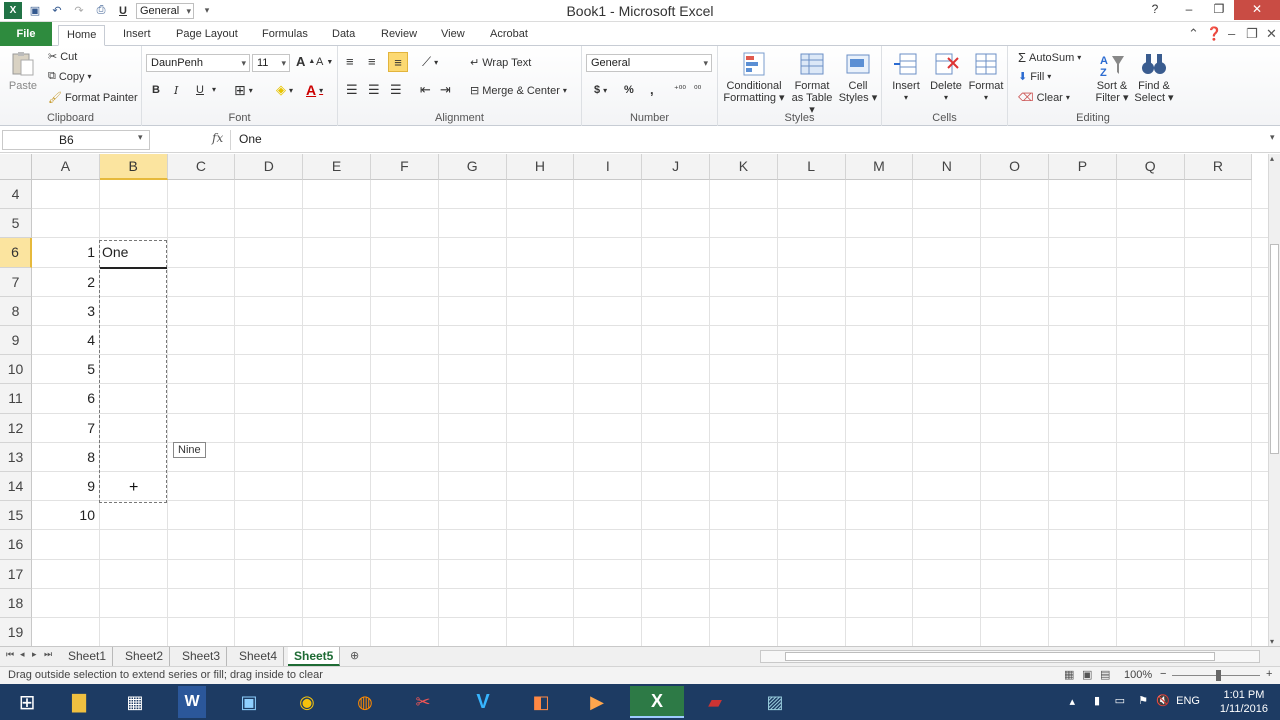 The image size is (1280, 720). Describe the element at coordinates (1105, 674) in the screenshot. I see `page-break-view-icon: ▤` at that location.